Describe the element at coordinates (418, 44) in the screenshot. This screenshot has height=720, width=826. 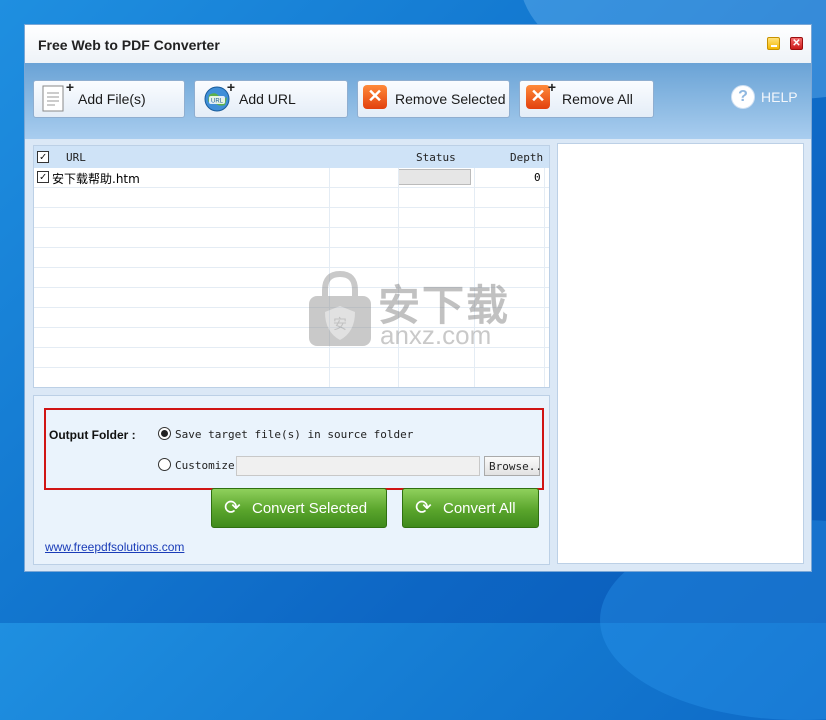
I see `title-bar: Free Web to PDF Converter ✕` at that location.